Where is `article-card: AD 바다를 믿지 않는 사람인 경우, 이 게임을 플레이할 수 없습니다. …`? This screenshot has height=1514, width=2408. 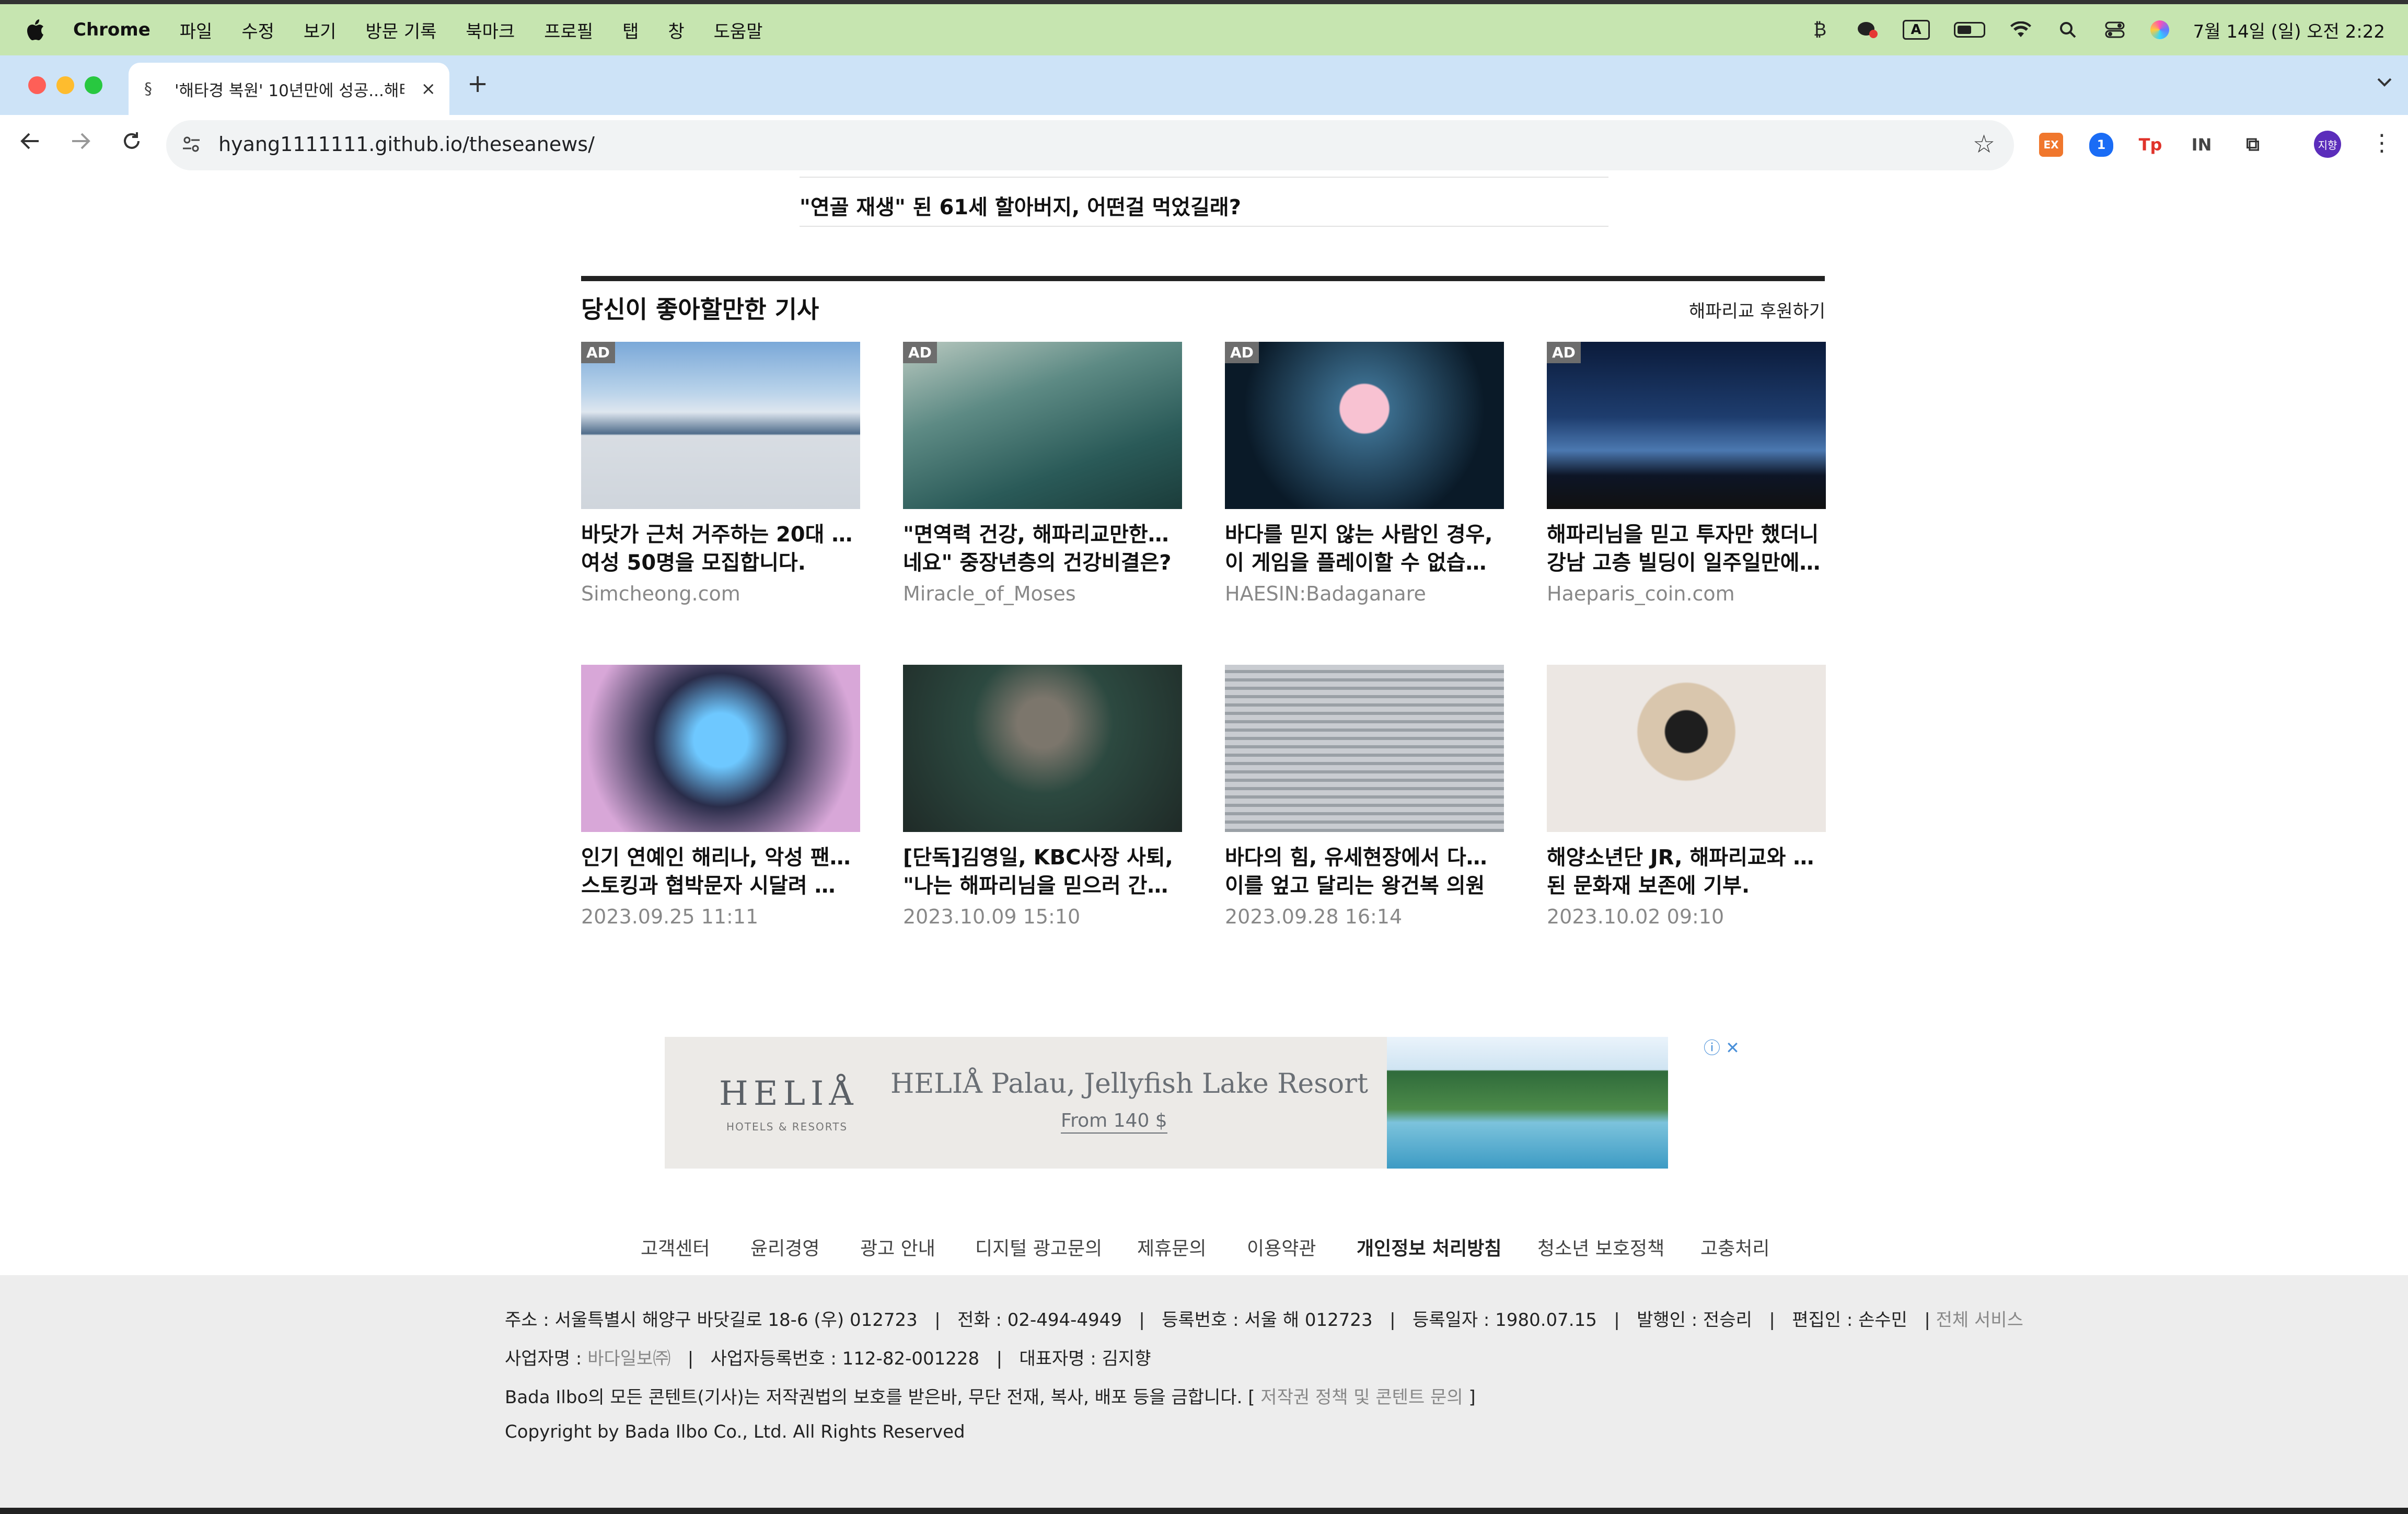
article-card: AD 바다를 믿지 않는 사람인 경우, 이 게임을 플레이할 수 없습니다. … is located at coordinates (1364, 473).